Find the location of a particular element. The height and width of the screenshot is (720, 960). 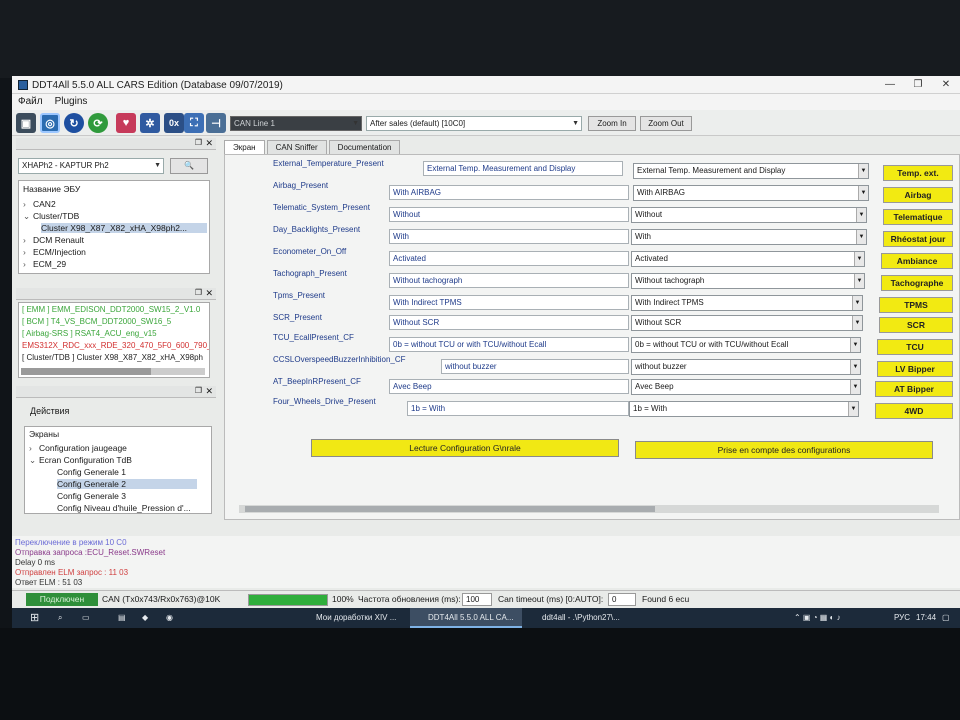

airbag-button: Airbag is located at coordinates (918, 195).